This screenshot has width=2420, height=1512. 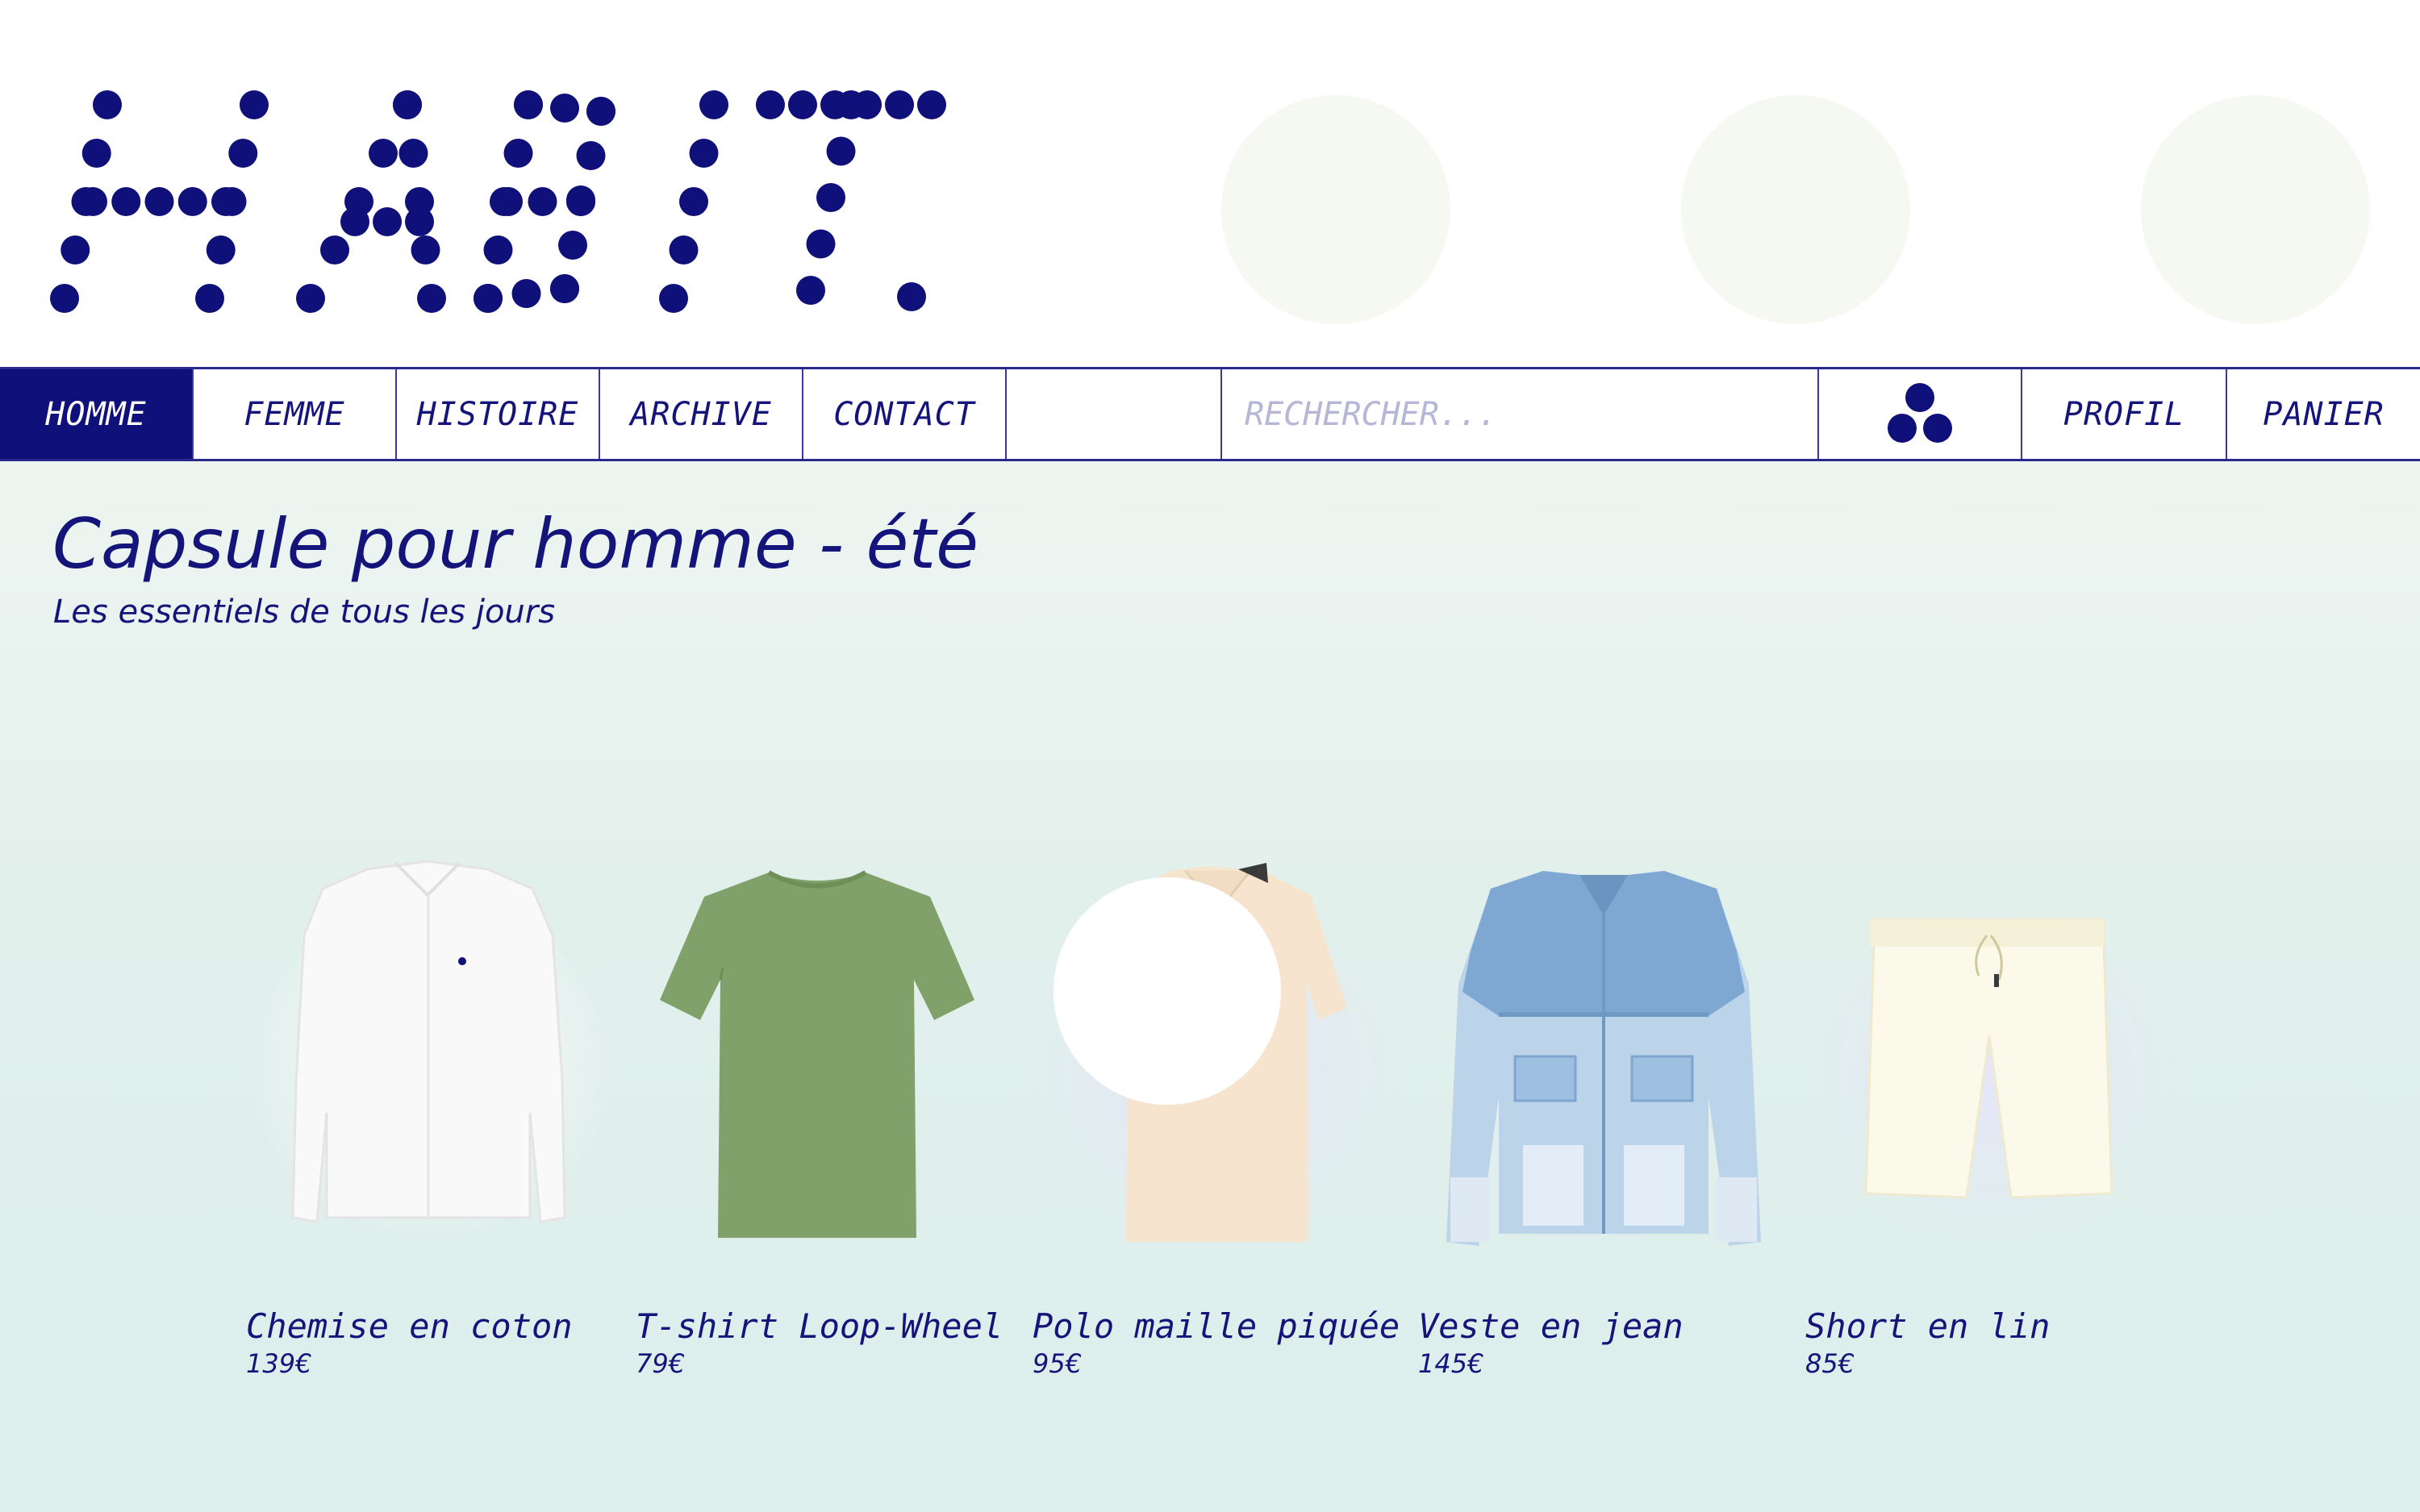 I want to click on product-price: 85€, so click(x=1830, y=1363).